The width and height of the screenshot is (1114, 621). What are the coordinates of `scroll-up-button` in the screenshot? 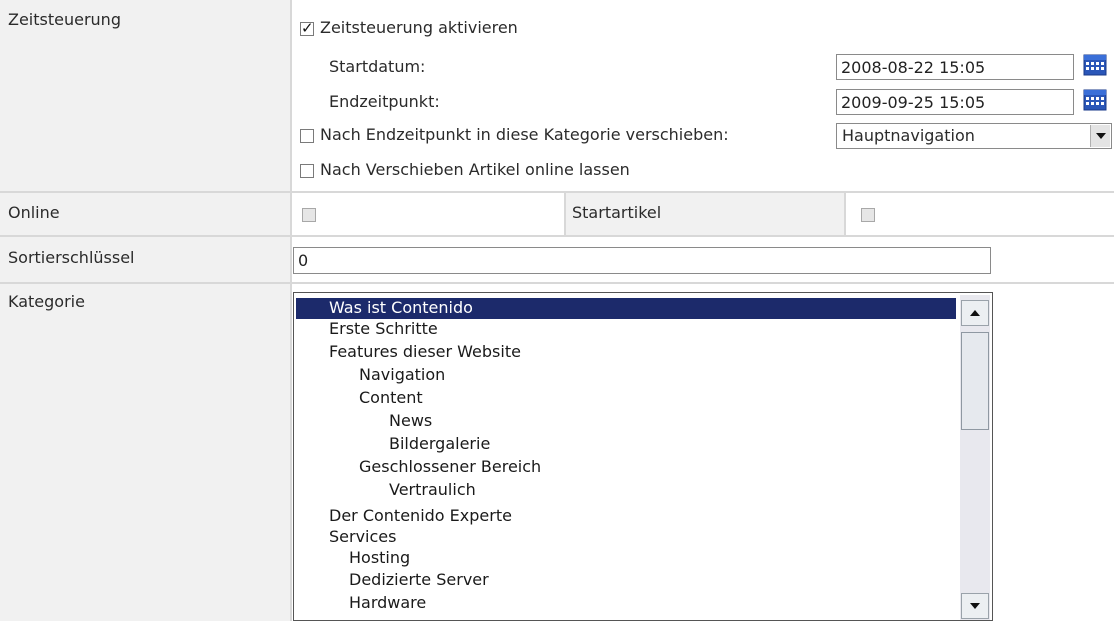 It's located at (975, 313).